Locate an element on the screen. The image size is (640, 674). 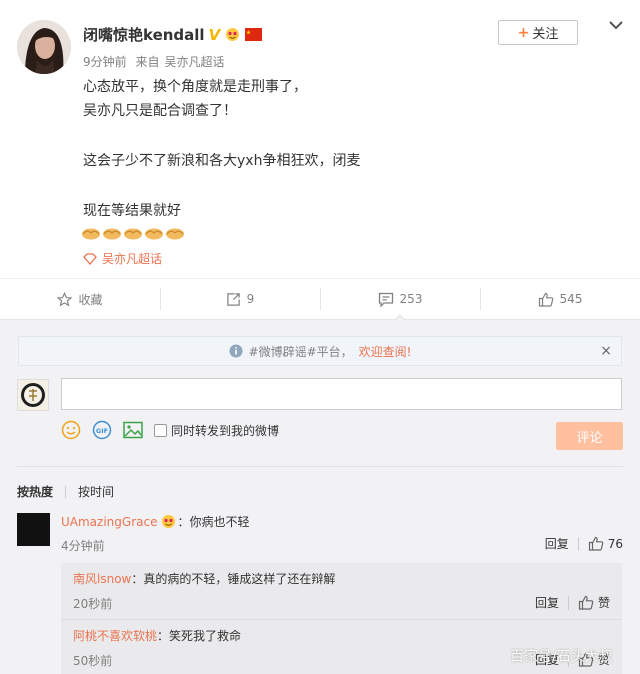
content-line-1: 心态放平，换个角度就是走刑事了， is located at coordinates (195, 87).